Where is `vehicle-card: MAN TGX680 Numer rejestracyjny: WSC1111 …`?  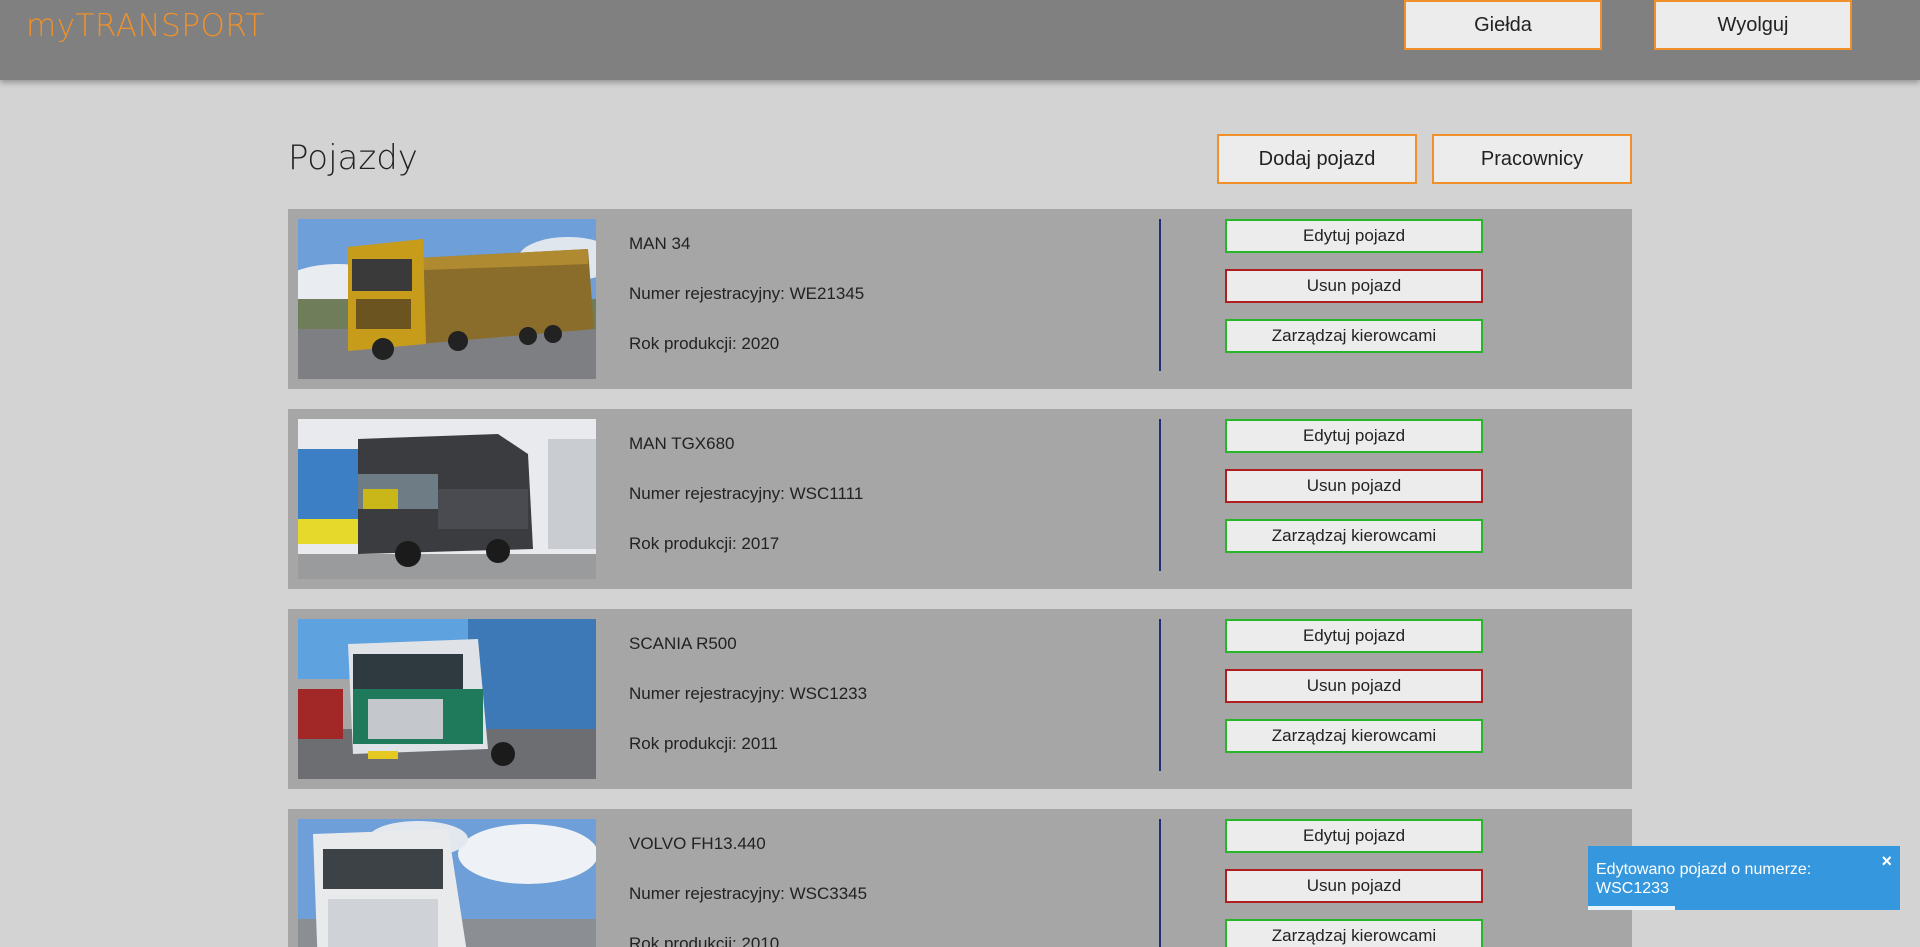
vehicle-card: MAN TGX680 Numer rejestracyjny: WSC1111 … is located at coordinates (960, 499).